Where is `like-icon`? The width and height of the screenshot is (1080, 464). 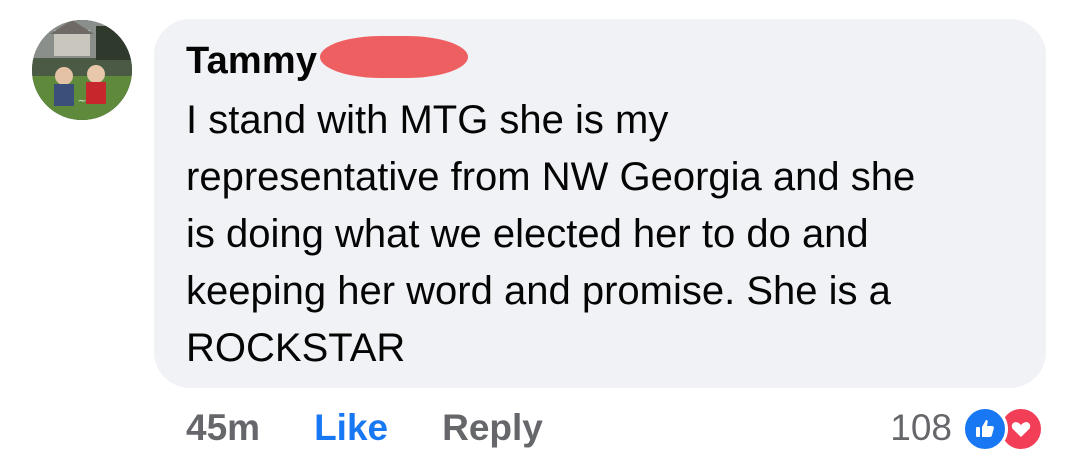 like-icon is located at coordinates (985, 429).